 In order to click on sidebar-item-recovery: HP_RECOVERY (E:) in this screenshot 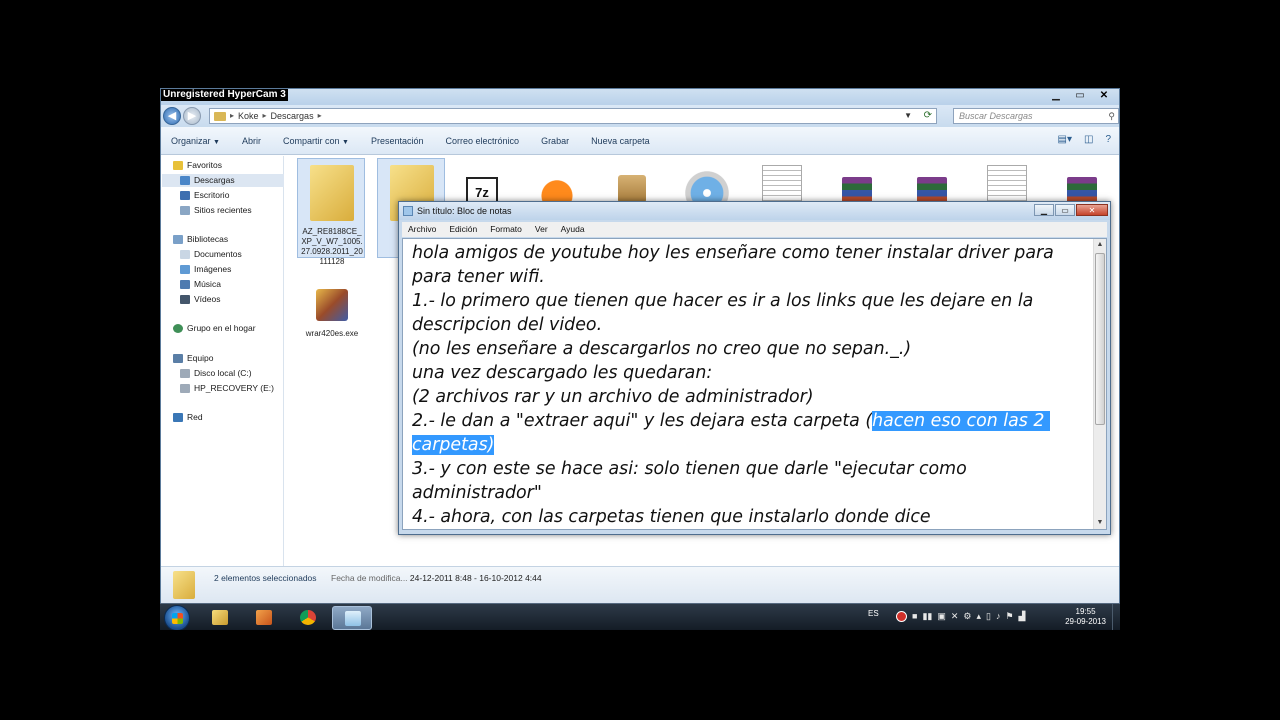, I will do `click(227, 388)`.